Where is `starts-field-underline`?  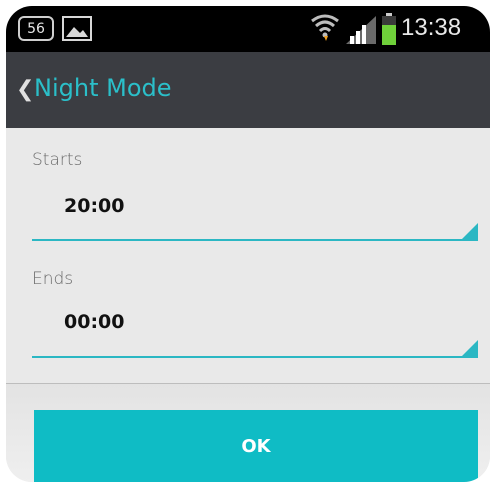
starts-field-underline is located at coordinates (255, 240).